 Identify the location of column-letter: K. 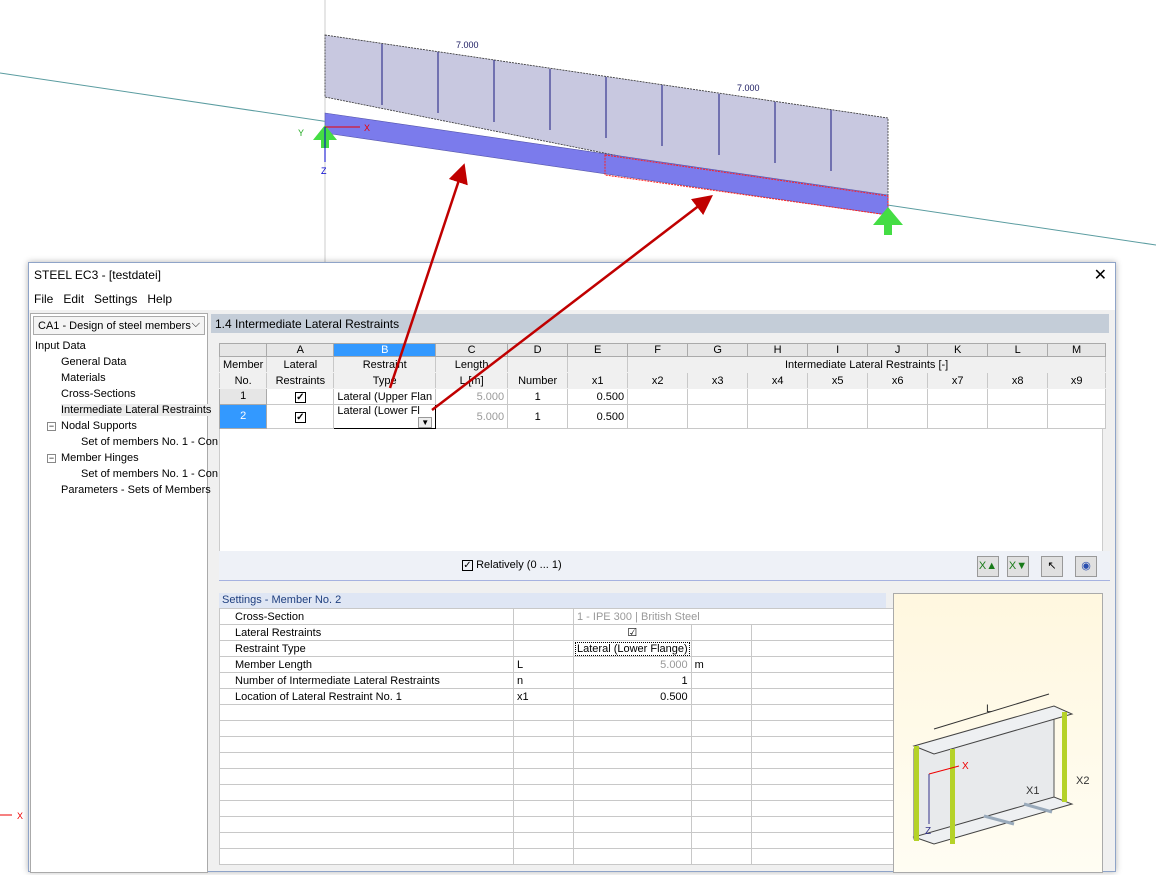
(958, 350).